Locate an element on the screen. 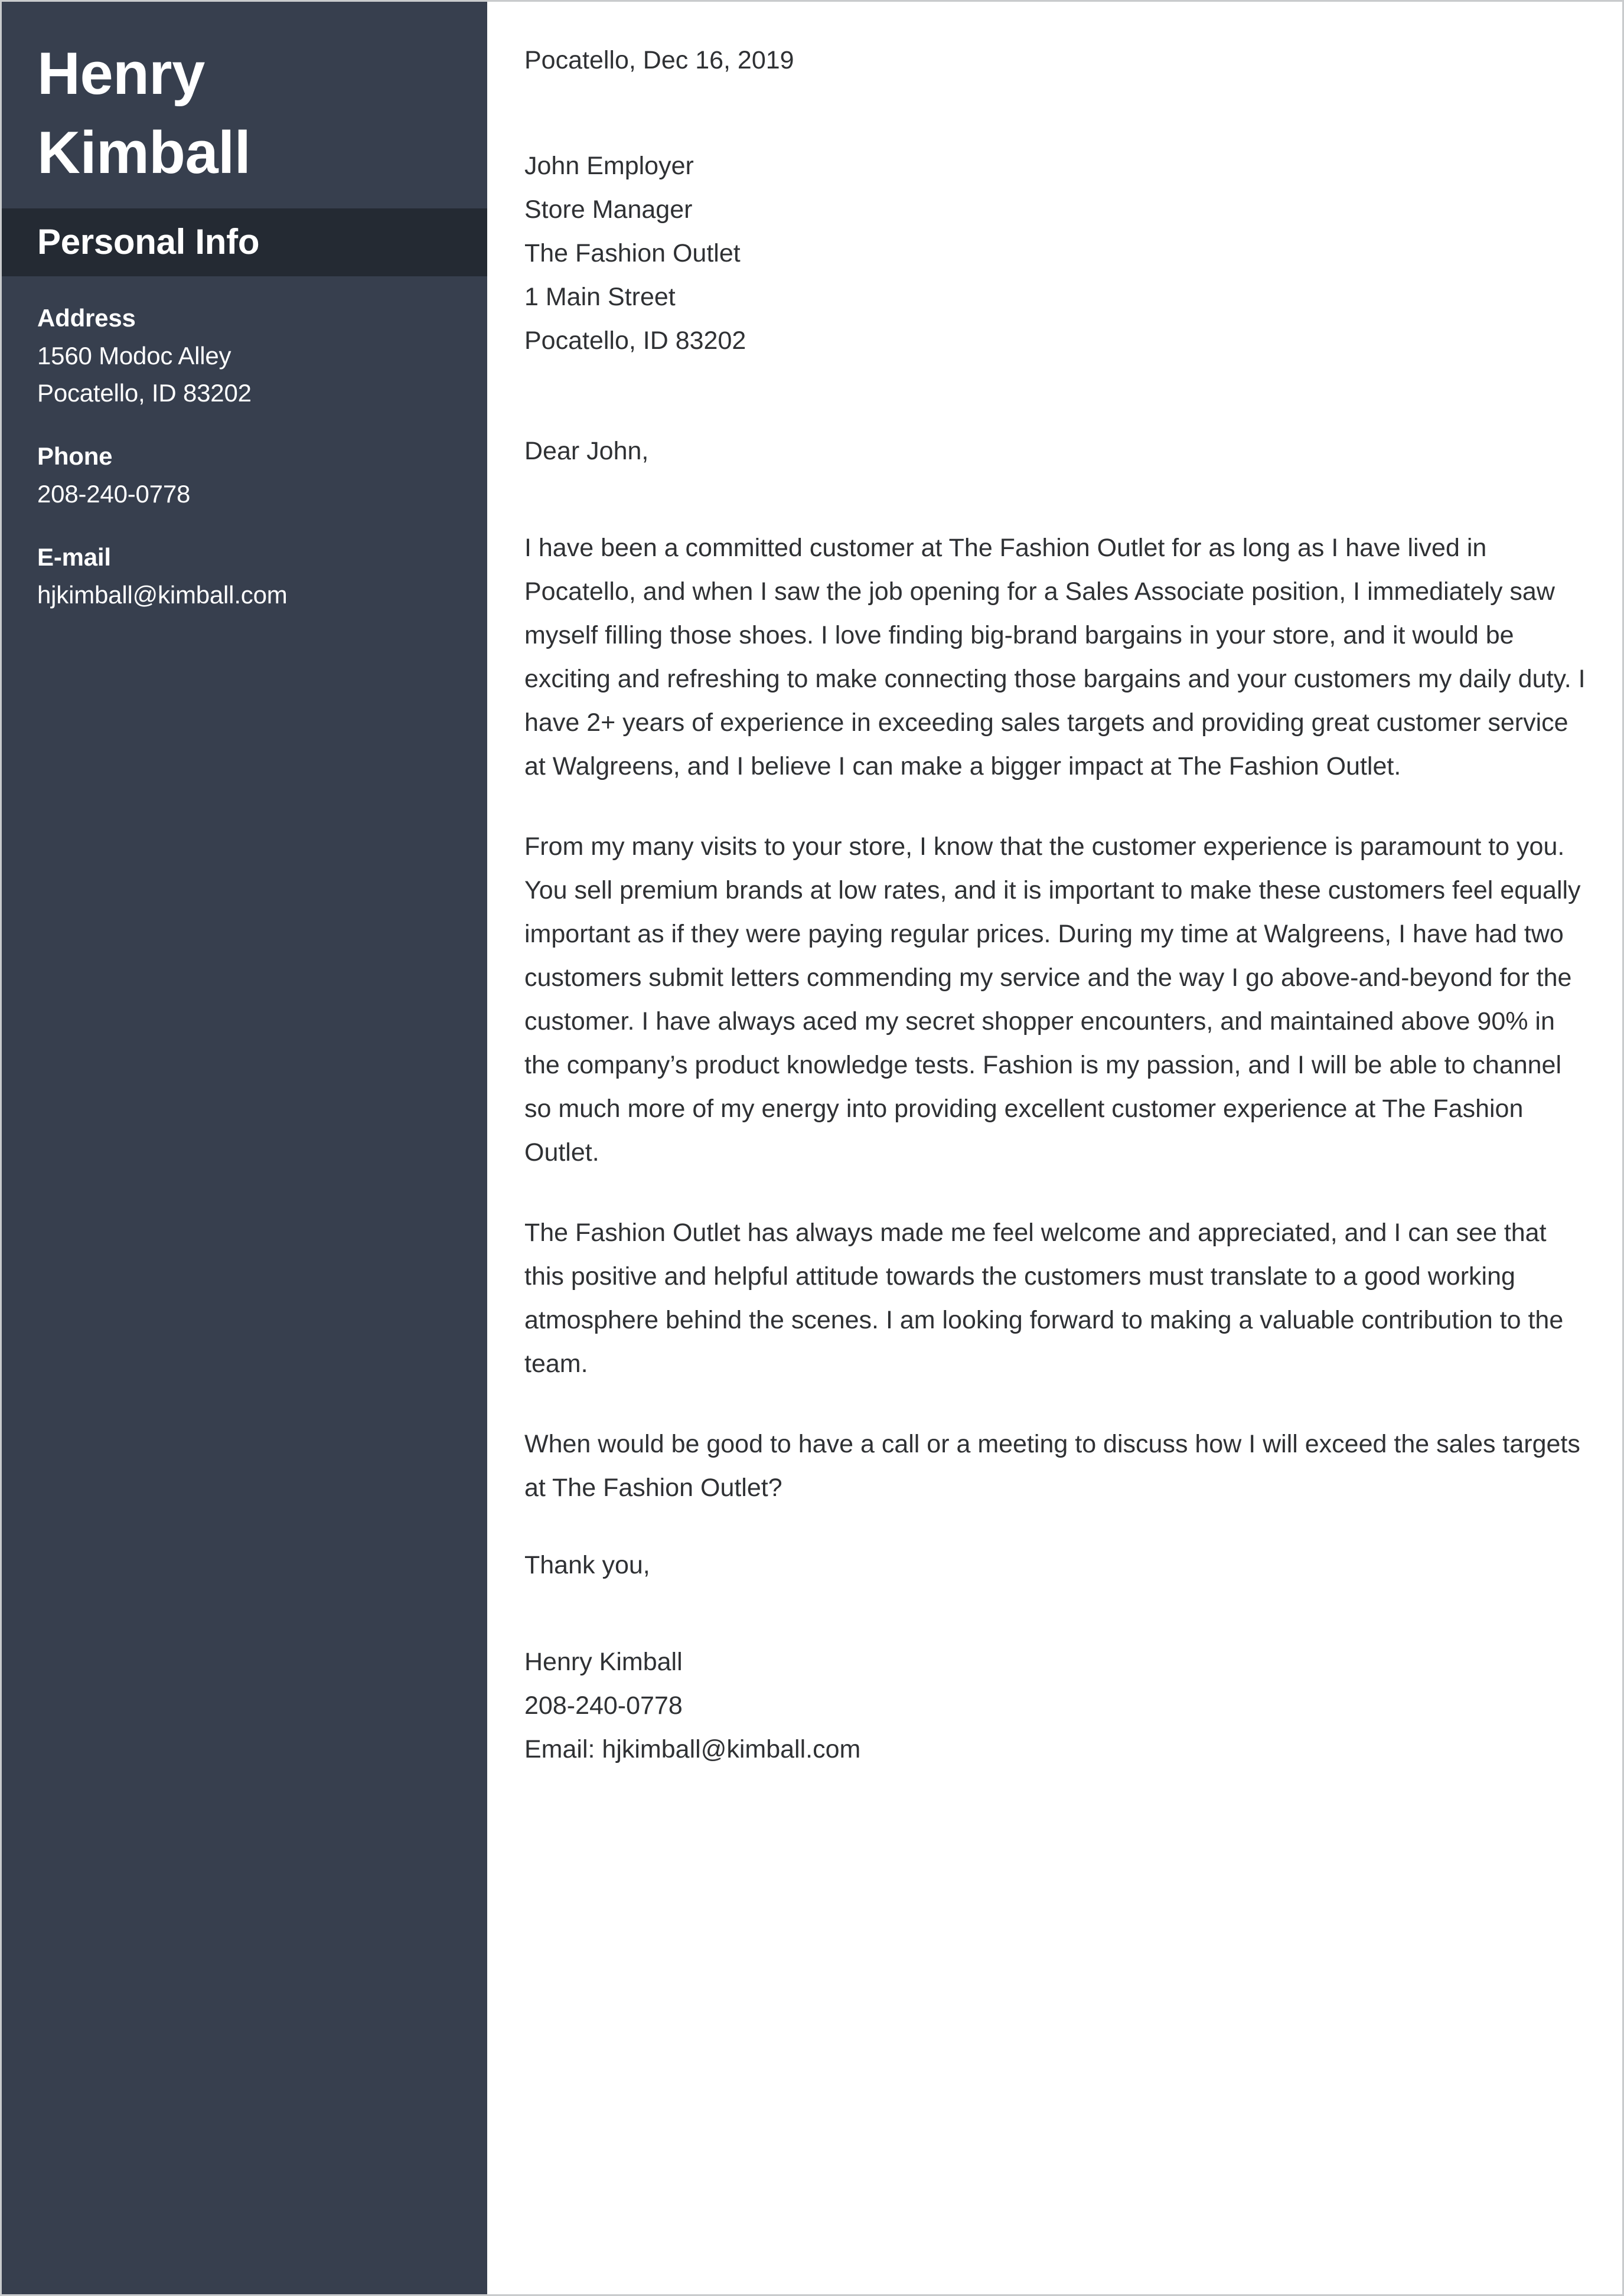 This screenshot has height=2296, width=1624. info-label-address: Address is located at coordinates (86, 317).